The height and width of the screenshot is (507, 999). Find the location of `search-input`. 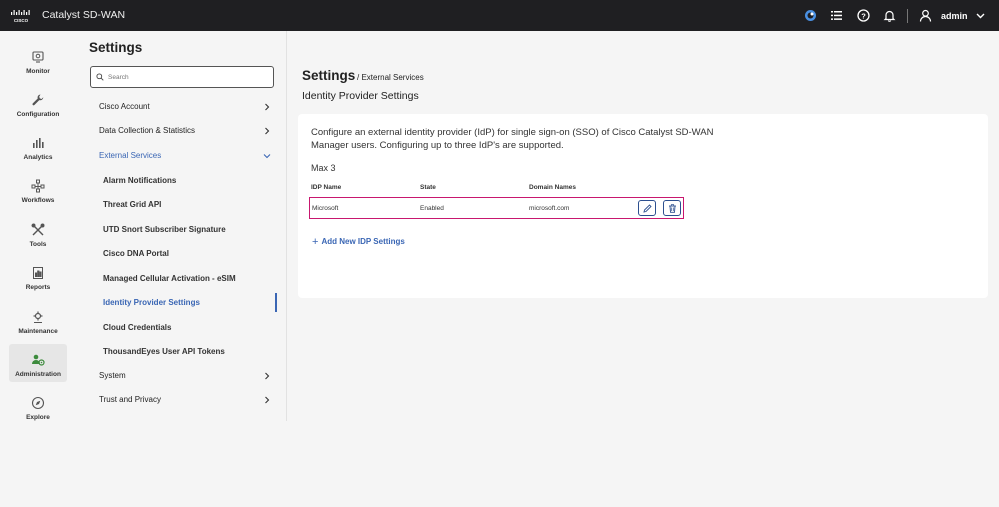

search-input is located at coordinates (188, 77).